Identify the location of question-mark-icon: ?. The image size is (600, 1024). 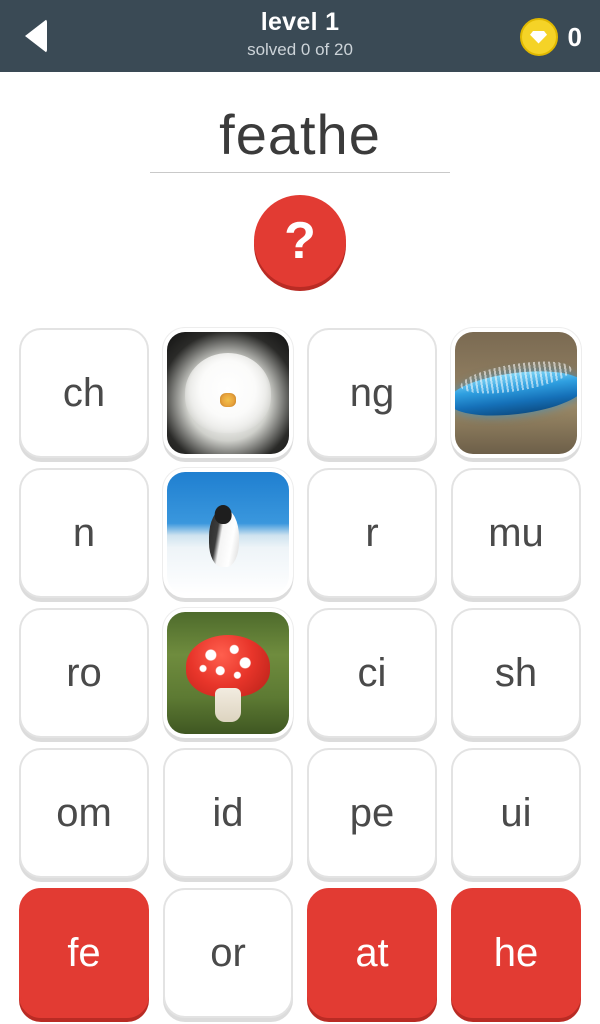
(300, 241).